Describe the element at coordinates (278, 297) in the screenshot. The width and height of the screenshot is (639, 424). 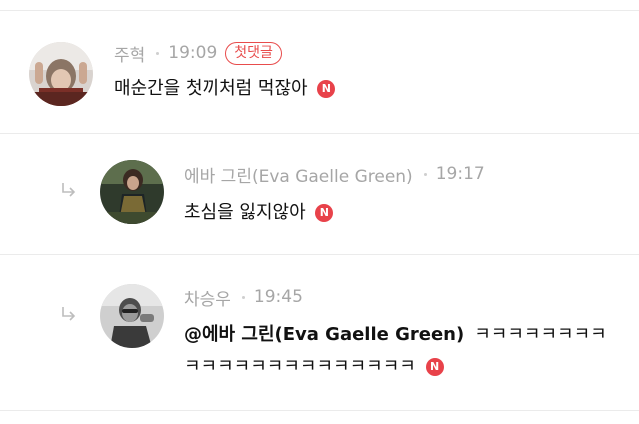
I see `timestamp: 19:45` at that location.